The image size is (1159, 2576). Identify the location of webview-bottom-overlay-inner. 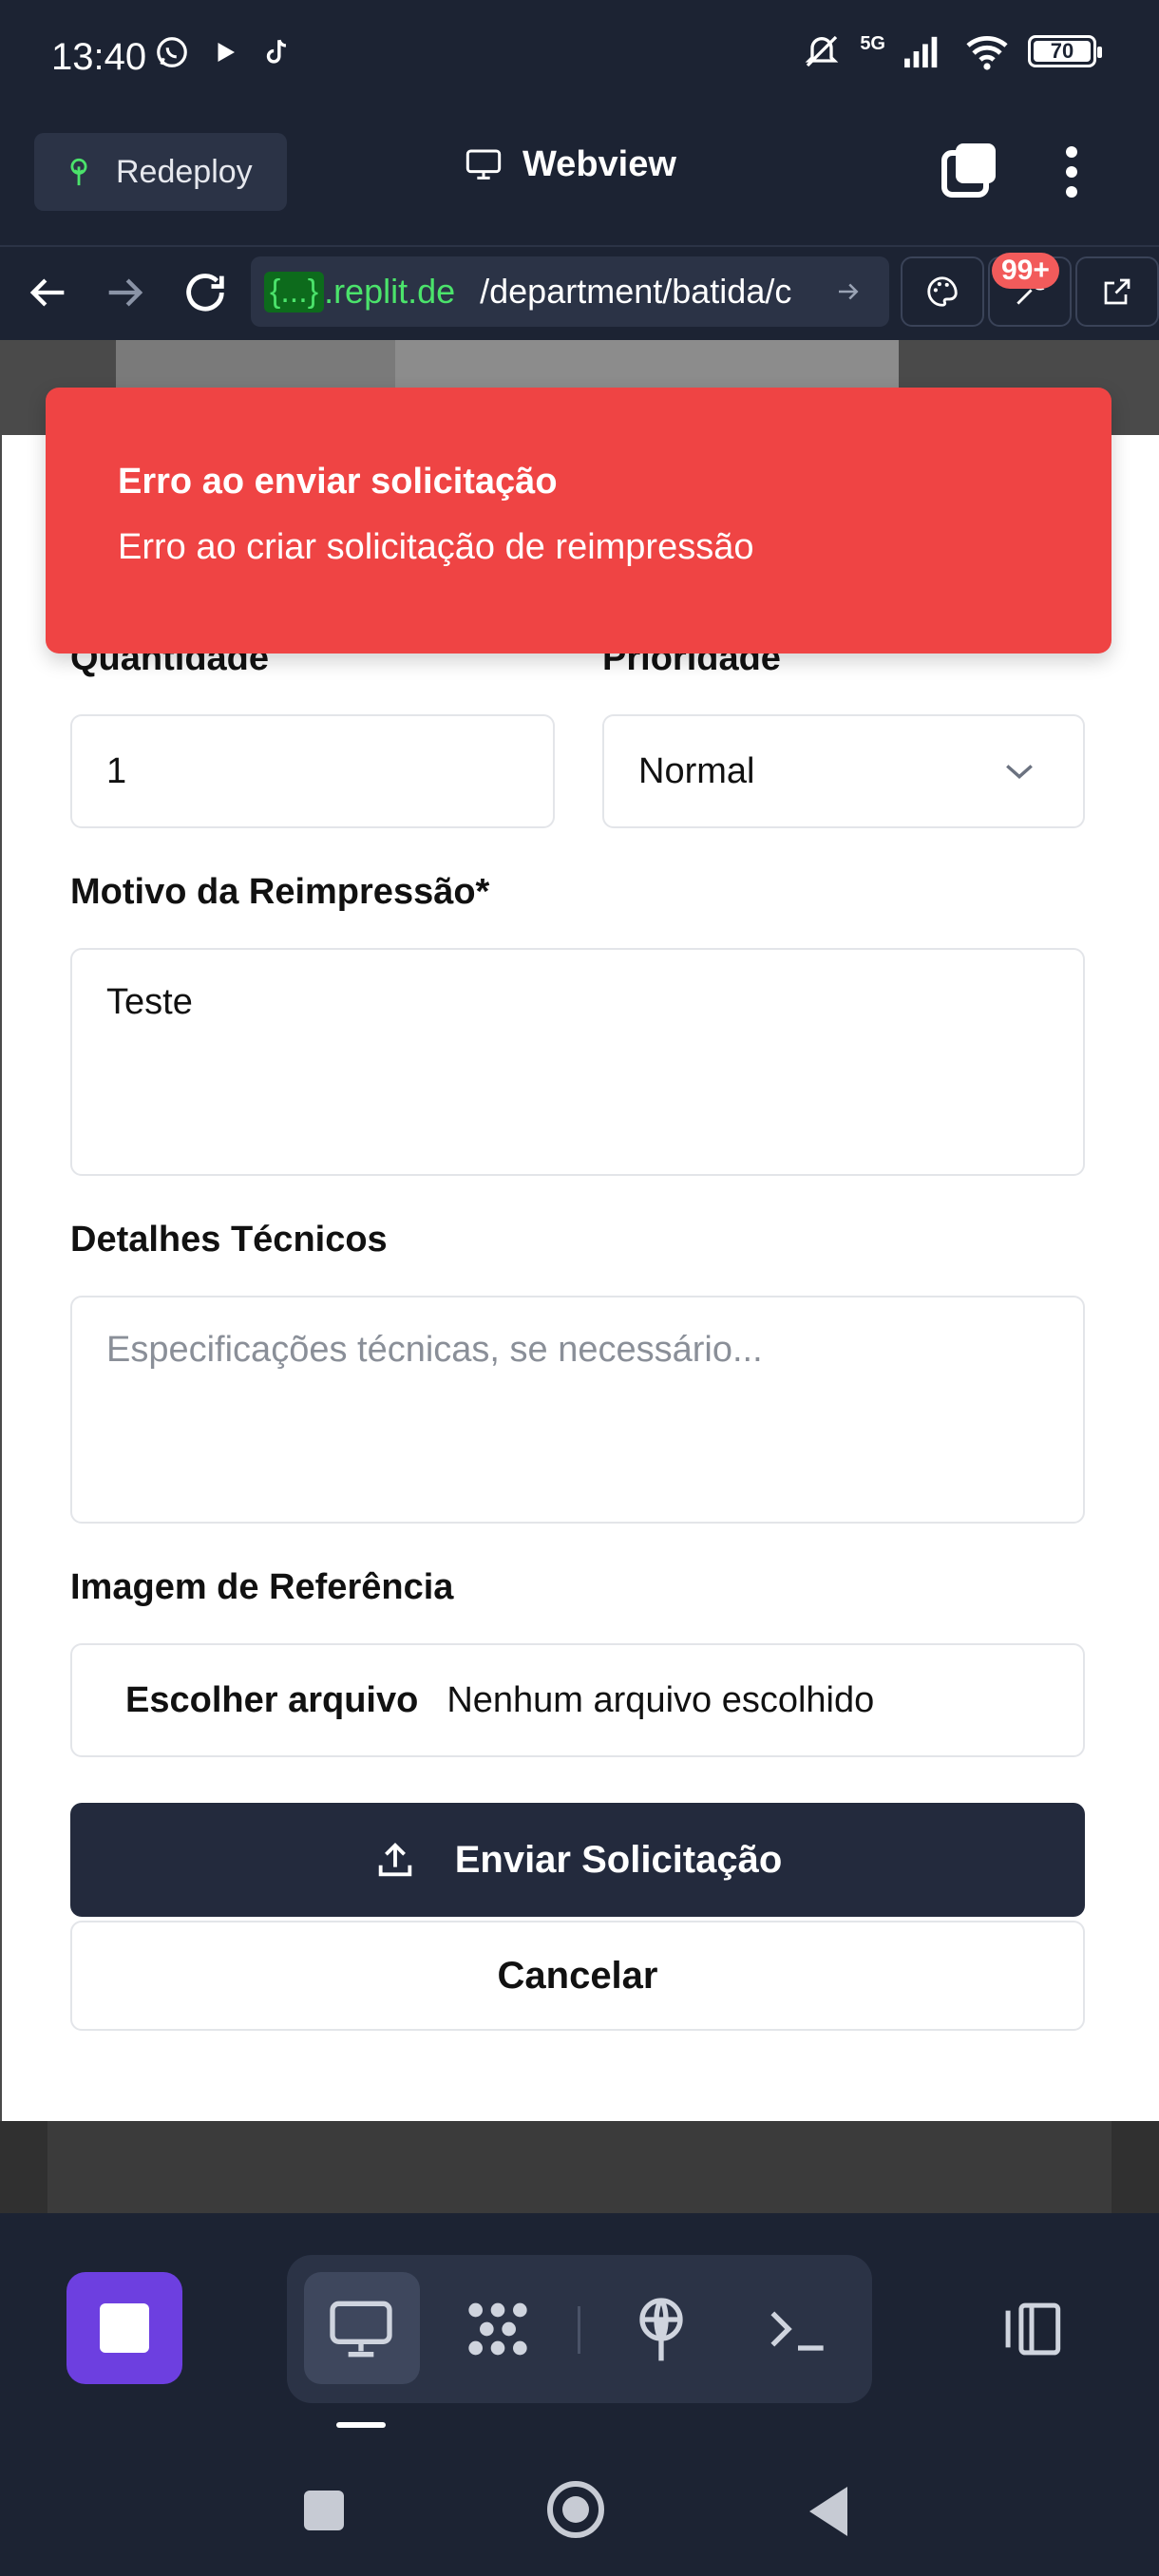
(580, 2168).